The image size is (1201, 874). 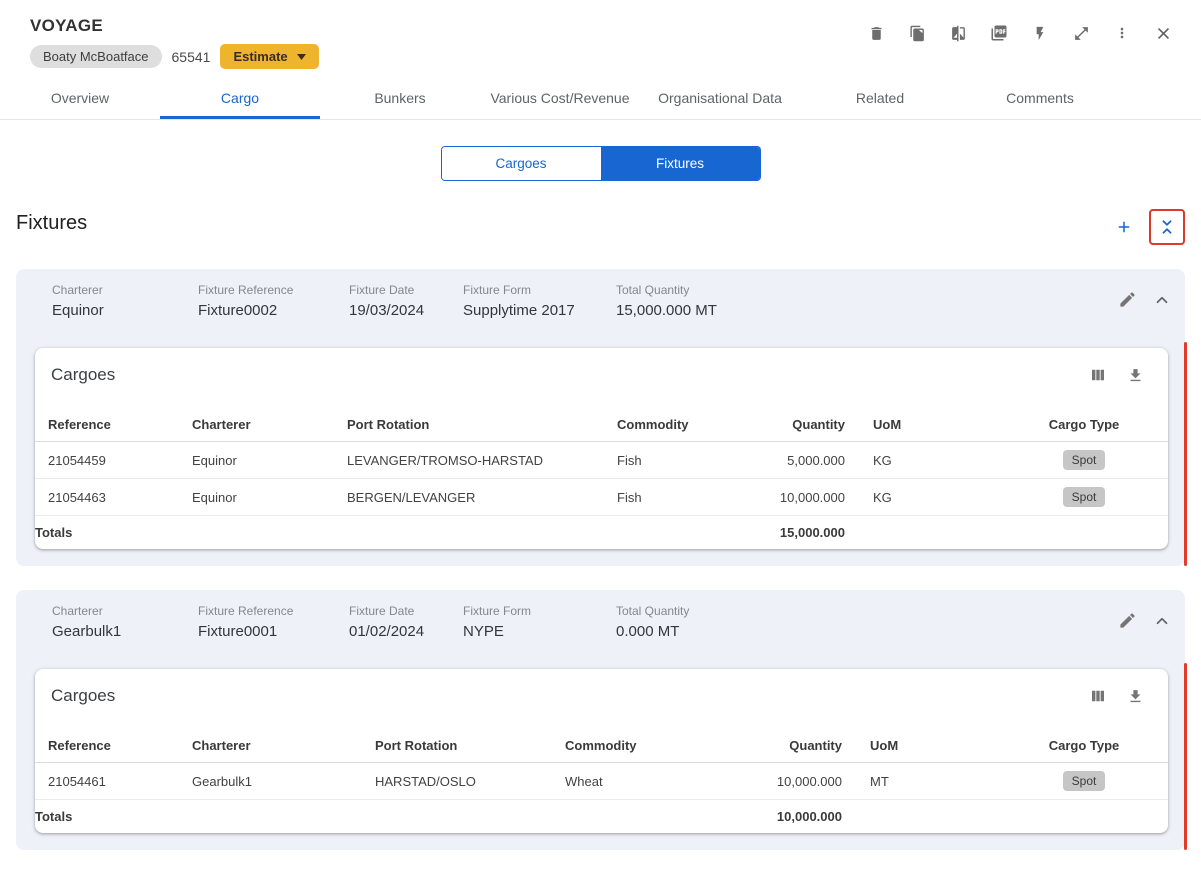 I want to click on column-header-uom: UoM, so click(x=930, y=425).